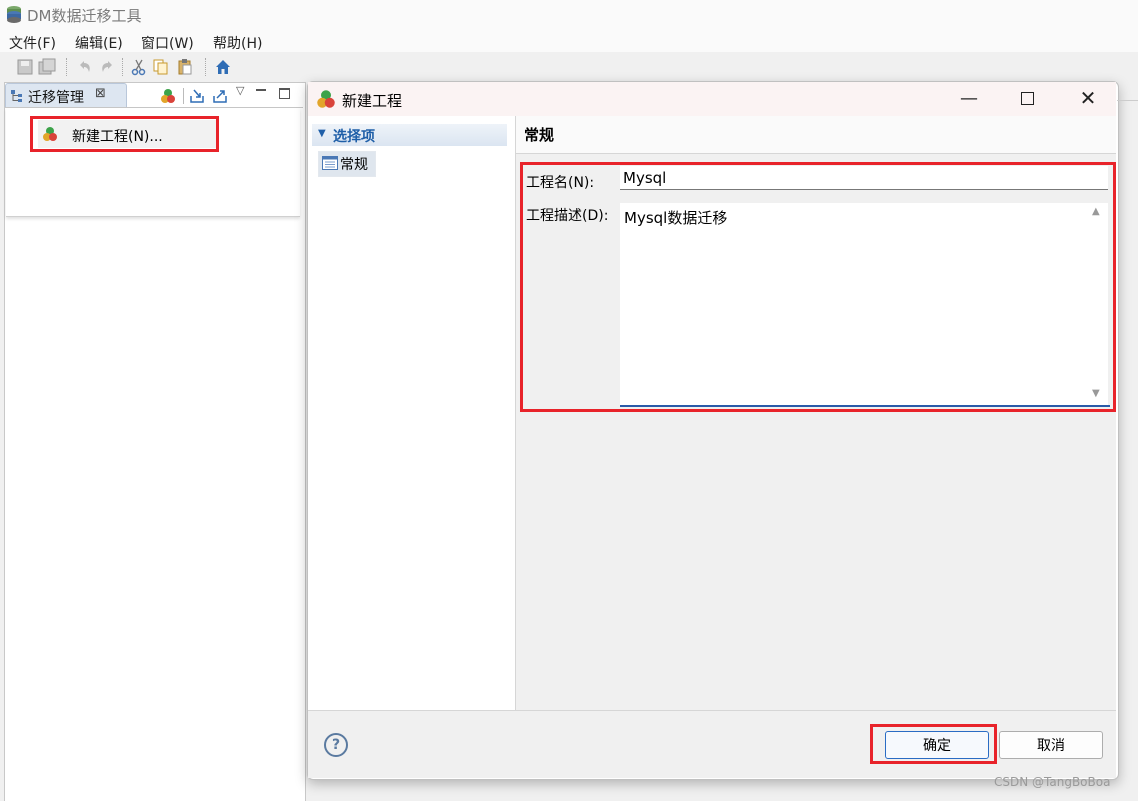 Image resolution: width=1138 pixels, height=801 pixels. I want to click on cancel-button: 取消, so click(1051, 745).